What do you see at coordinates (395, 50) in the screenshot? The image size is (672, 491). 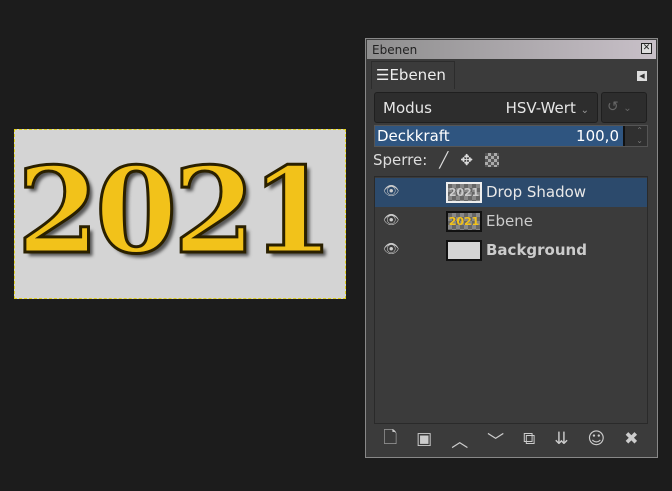 I see `dock-title: Ebenen` at bounding box center [395, 50].